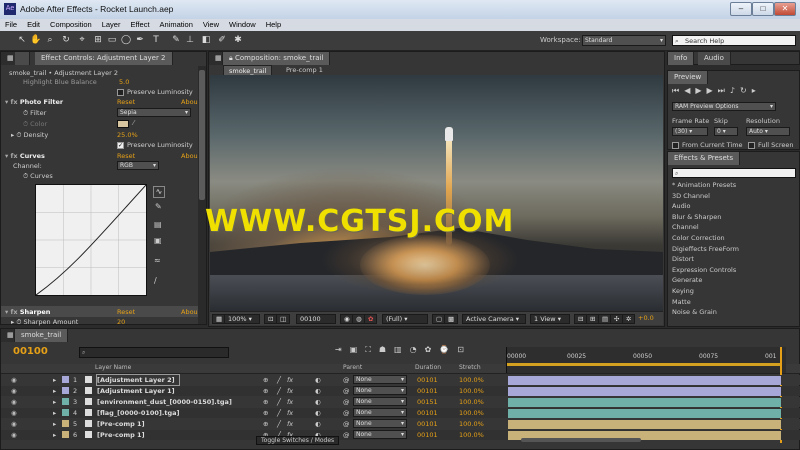  I want to click on ellipse-mask-icon: ◯, so click(126, 40).